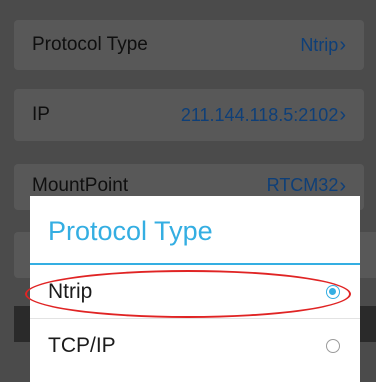 The height and width of the screenshot is (382, 376). What do you see at coordinates (302, 185) in the screenshot?
I see `mountpoint-value-text: RTCM32` at bounding box center [302, 185].